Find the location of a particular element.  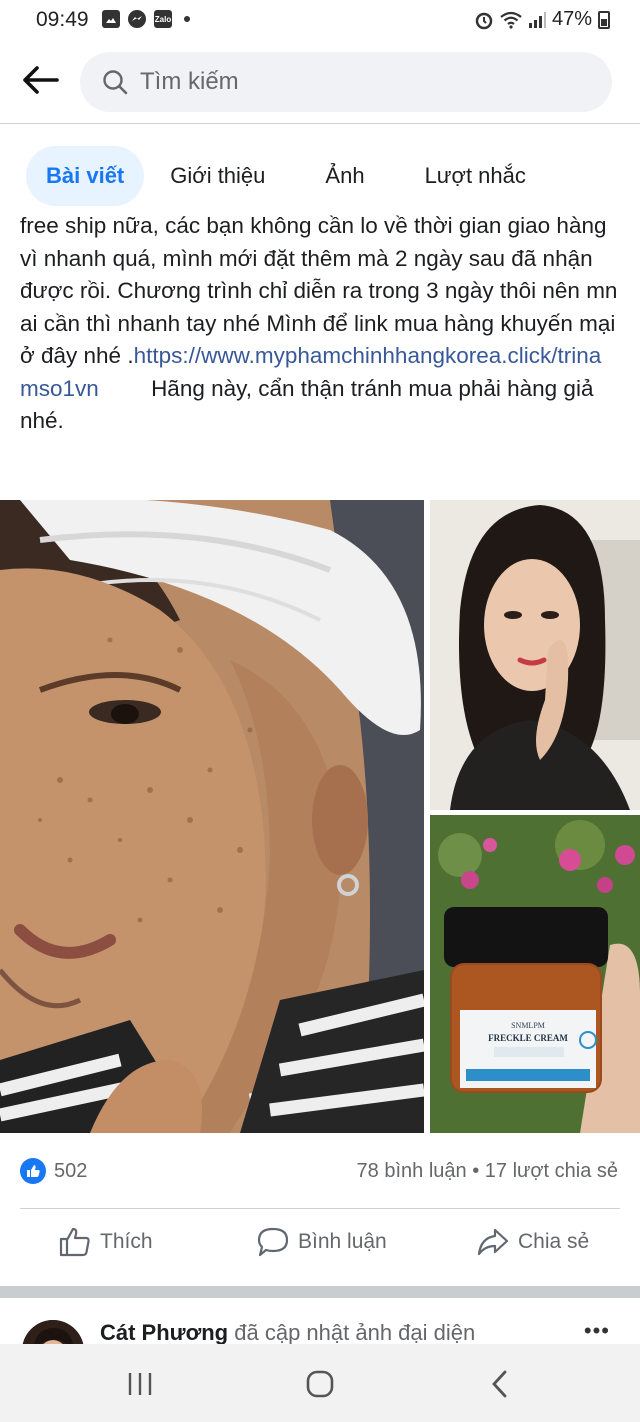

recent-apps-button is located at coordinates (140, 1384).